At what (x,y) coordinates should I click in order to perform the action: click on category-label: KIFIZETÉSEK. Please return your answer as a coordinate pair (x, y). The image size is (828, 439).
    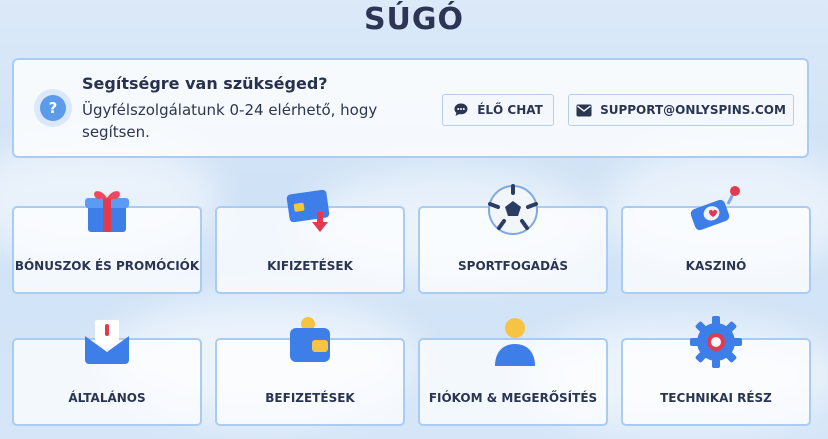
    Looking at the image, I should click on (310, 266).